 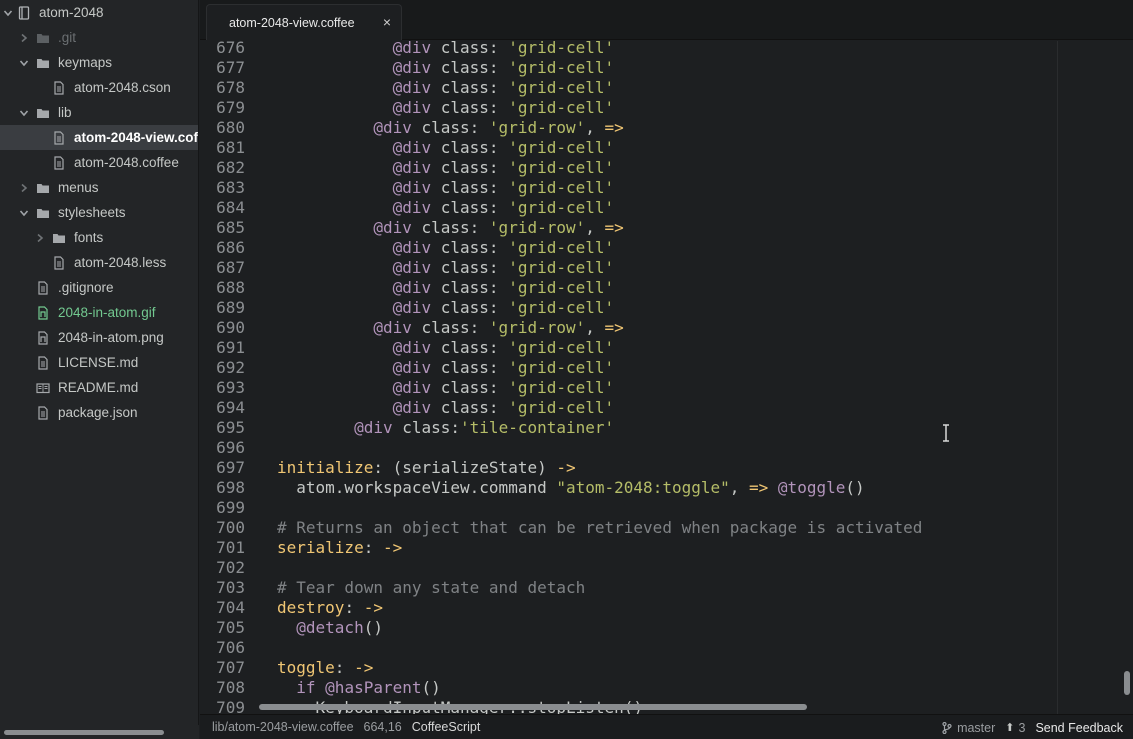 I want to click on code-line: if @hasParent(), so click(x=359, y=688).